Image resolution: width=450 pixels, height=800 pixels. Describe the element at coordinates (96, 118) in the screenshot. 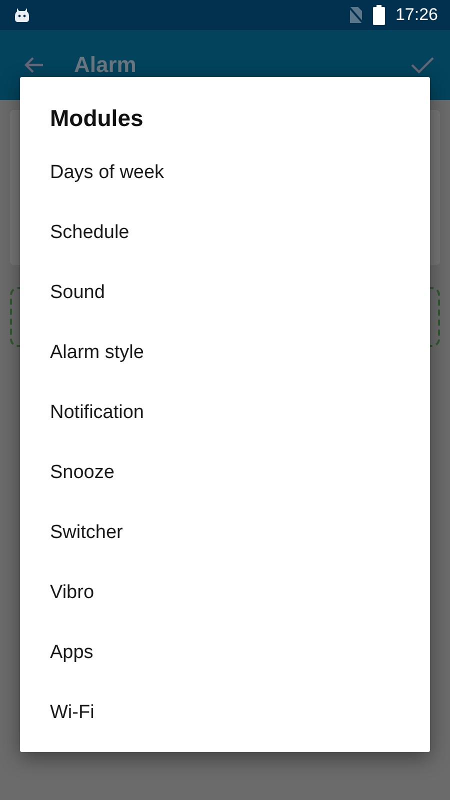

I see `dialog-title: Modules` at that location.